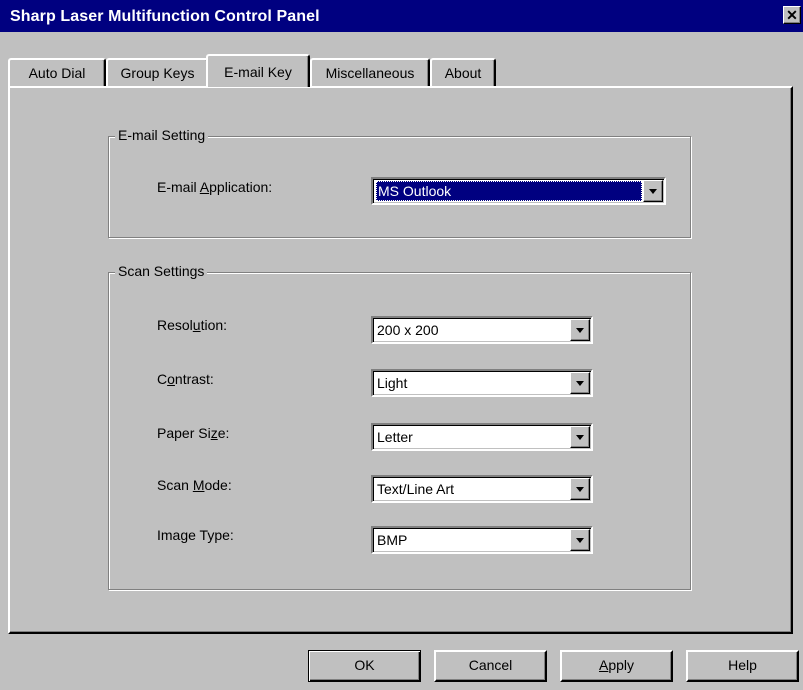  Describe the element at coordinates (392, 383) in the screenshot. I see `contrast-value: Light` at that location.